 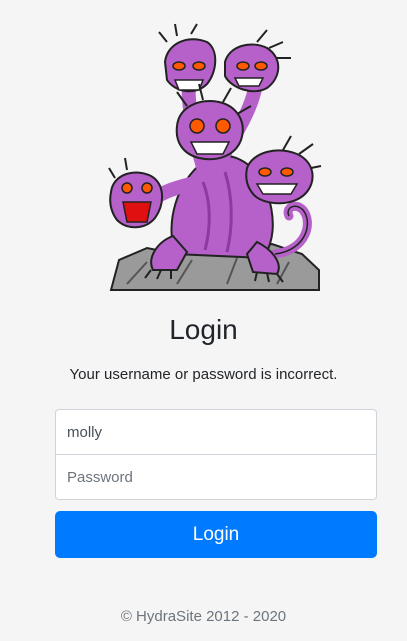 What do you see at coordinates (216, 534) in the screenshot?
I see `login-button: Login` at bounding box center [216, 534].